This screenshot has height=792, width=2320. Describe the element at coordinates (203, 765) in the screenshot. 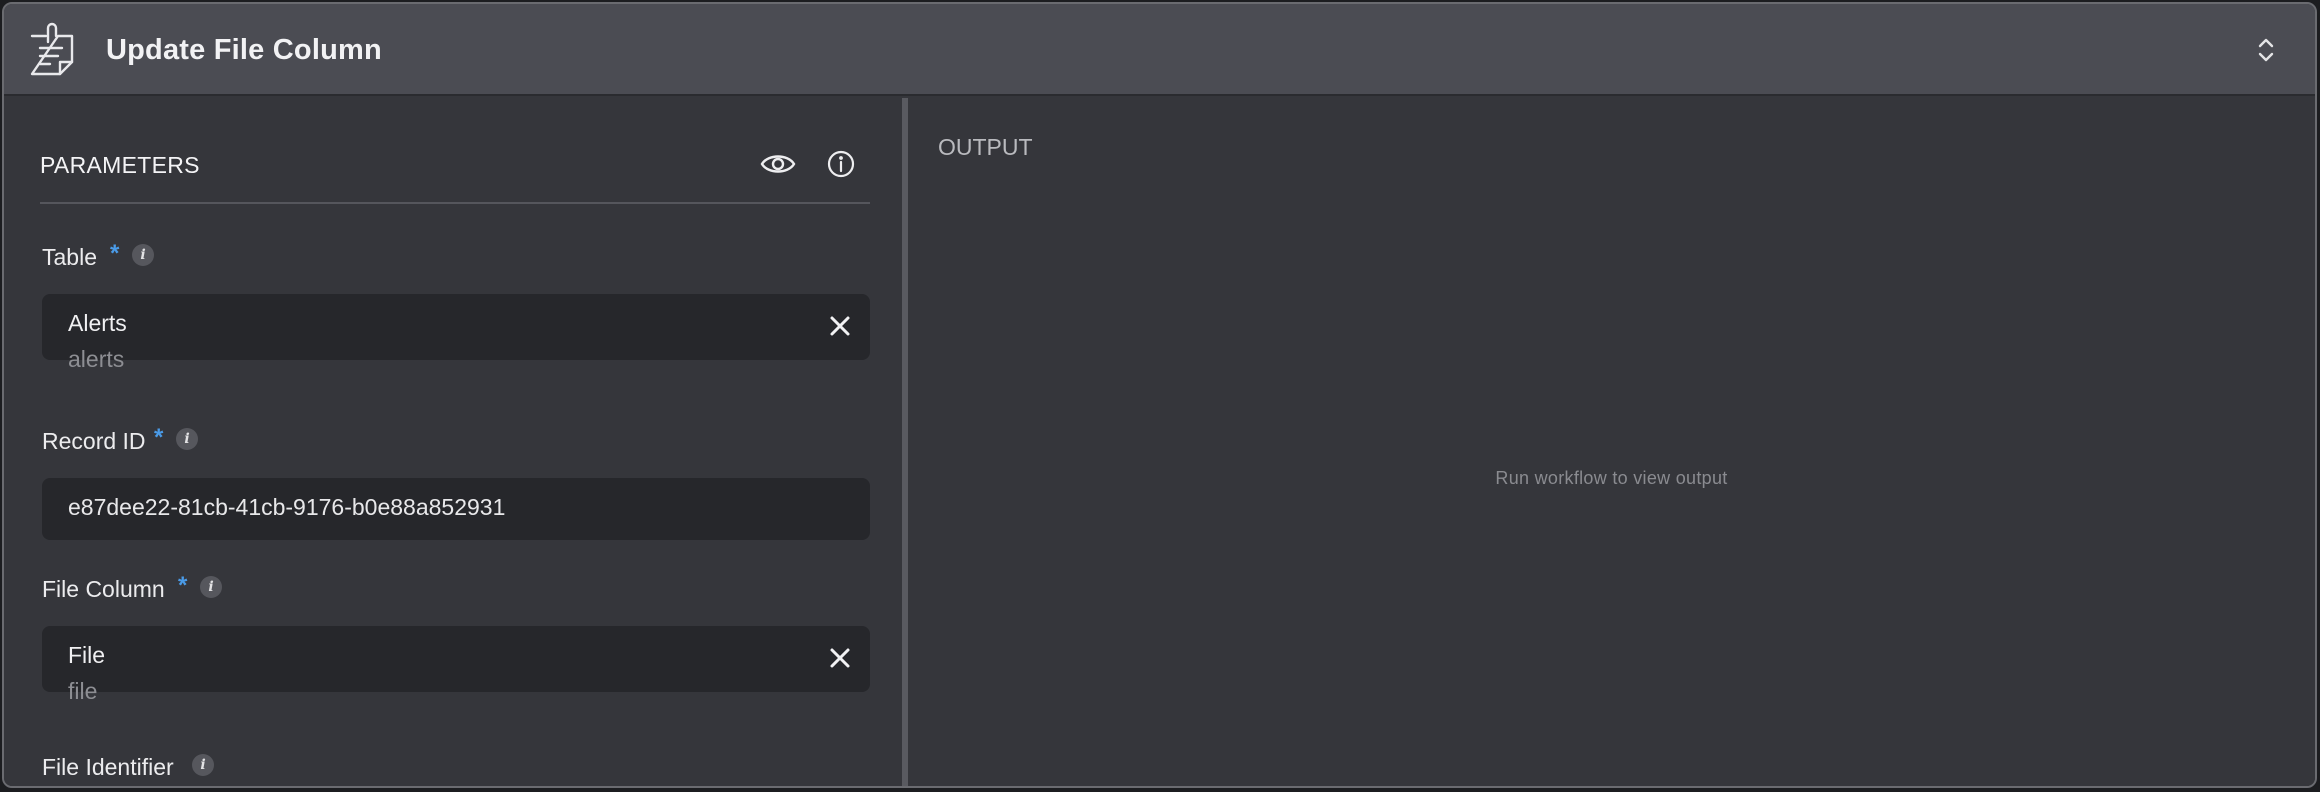

I see `file-identifier-info-icon: i` at that location.